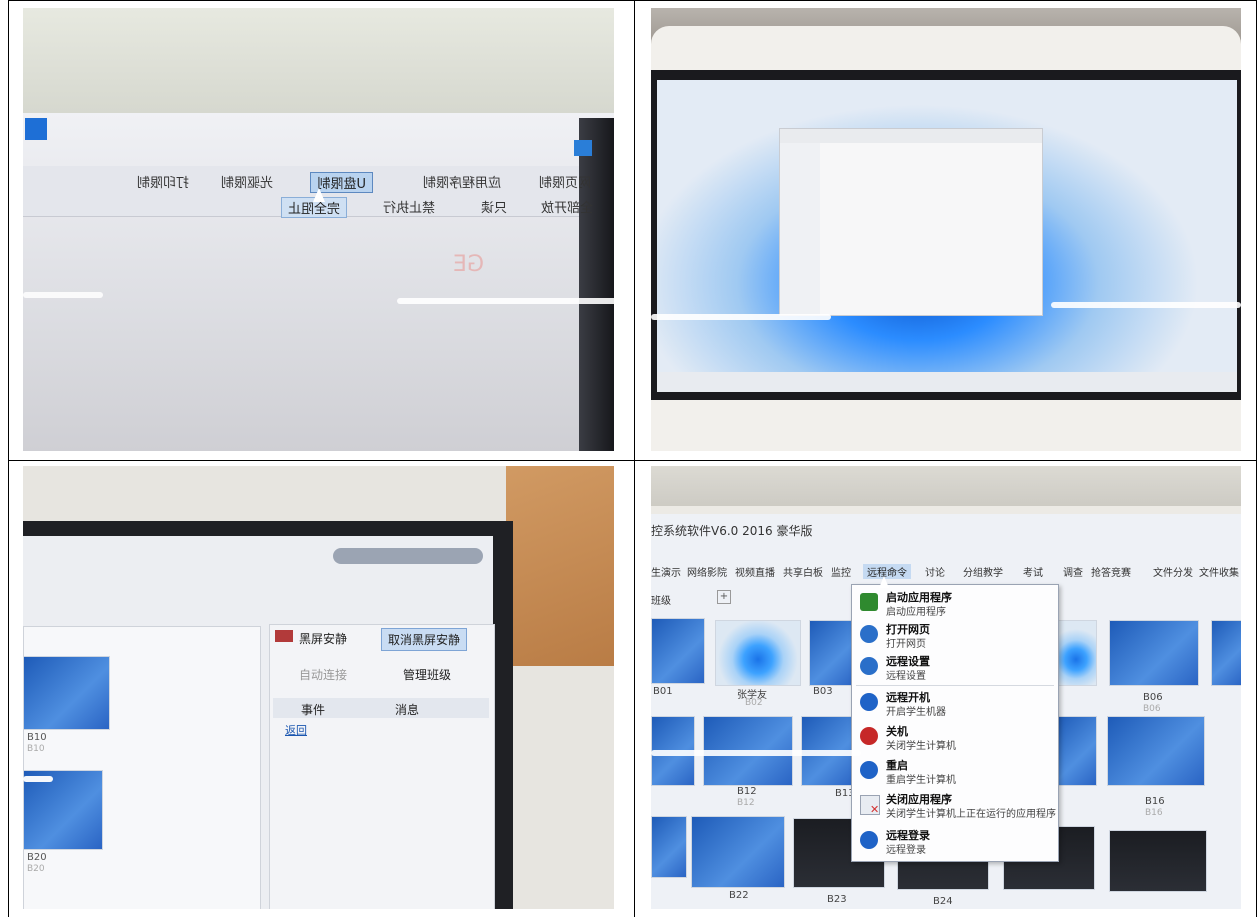 This screenshot has width=1258, height=917. I want to click on menu-item: 关机 关闭学生计算机, so click(955, 737).